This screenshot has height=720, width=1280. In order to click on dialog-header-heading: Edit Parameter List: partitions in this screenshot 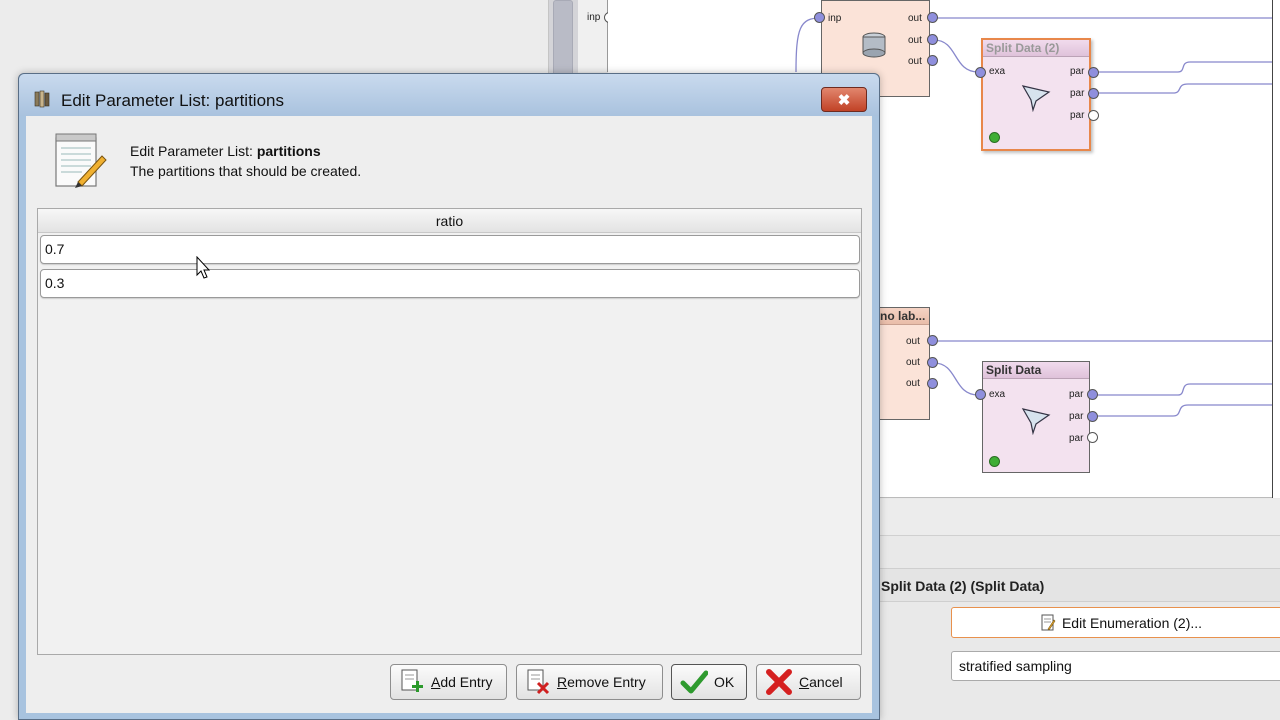, I will do `click(225, 151)`.